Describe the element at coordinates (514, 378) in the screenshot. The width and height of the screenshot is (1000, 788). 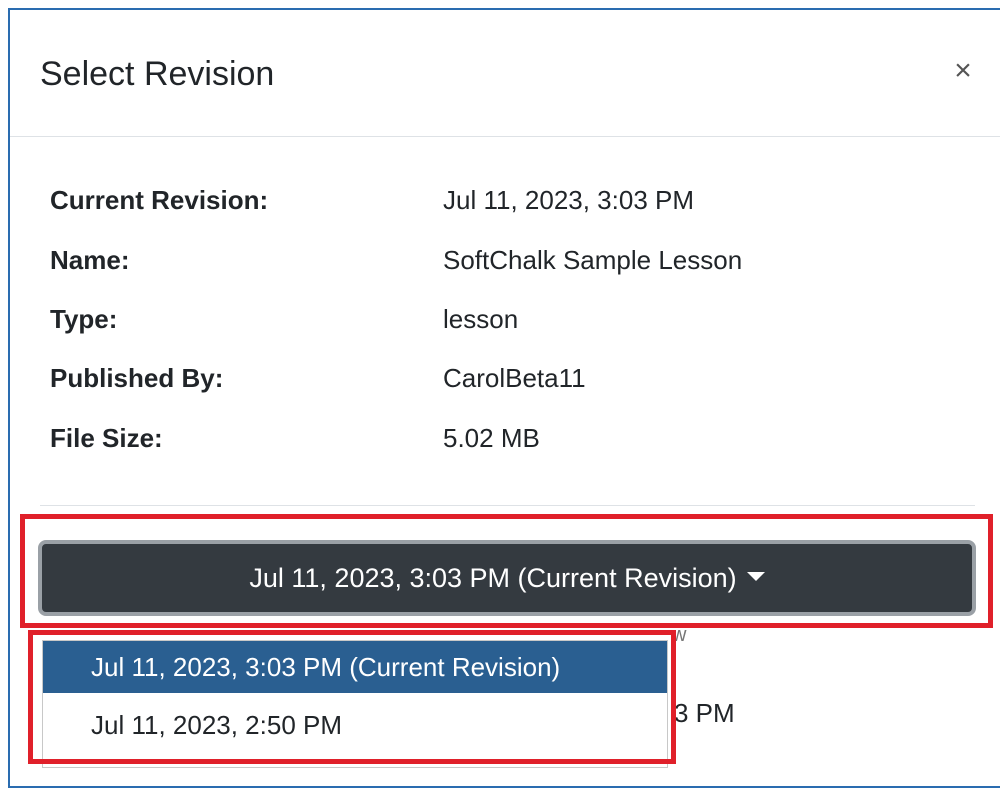
I see `published-by-value: CarolBeta11` at that location.